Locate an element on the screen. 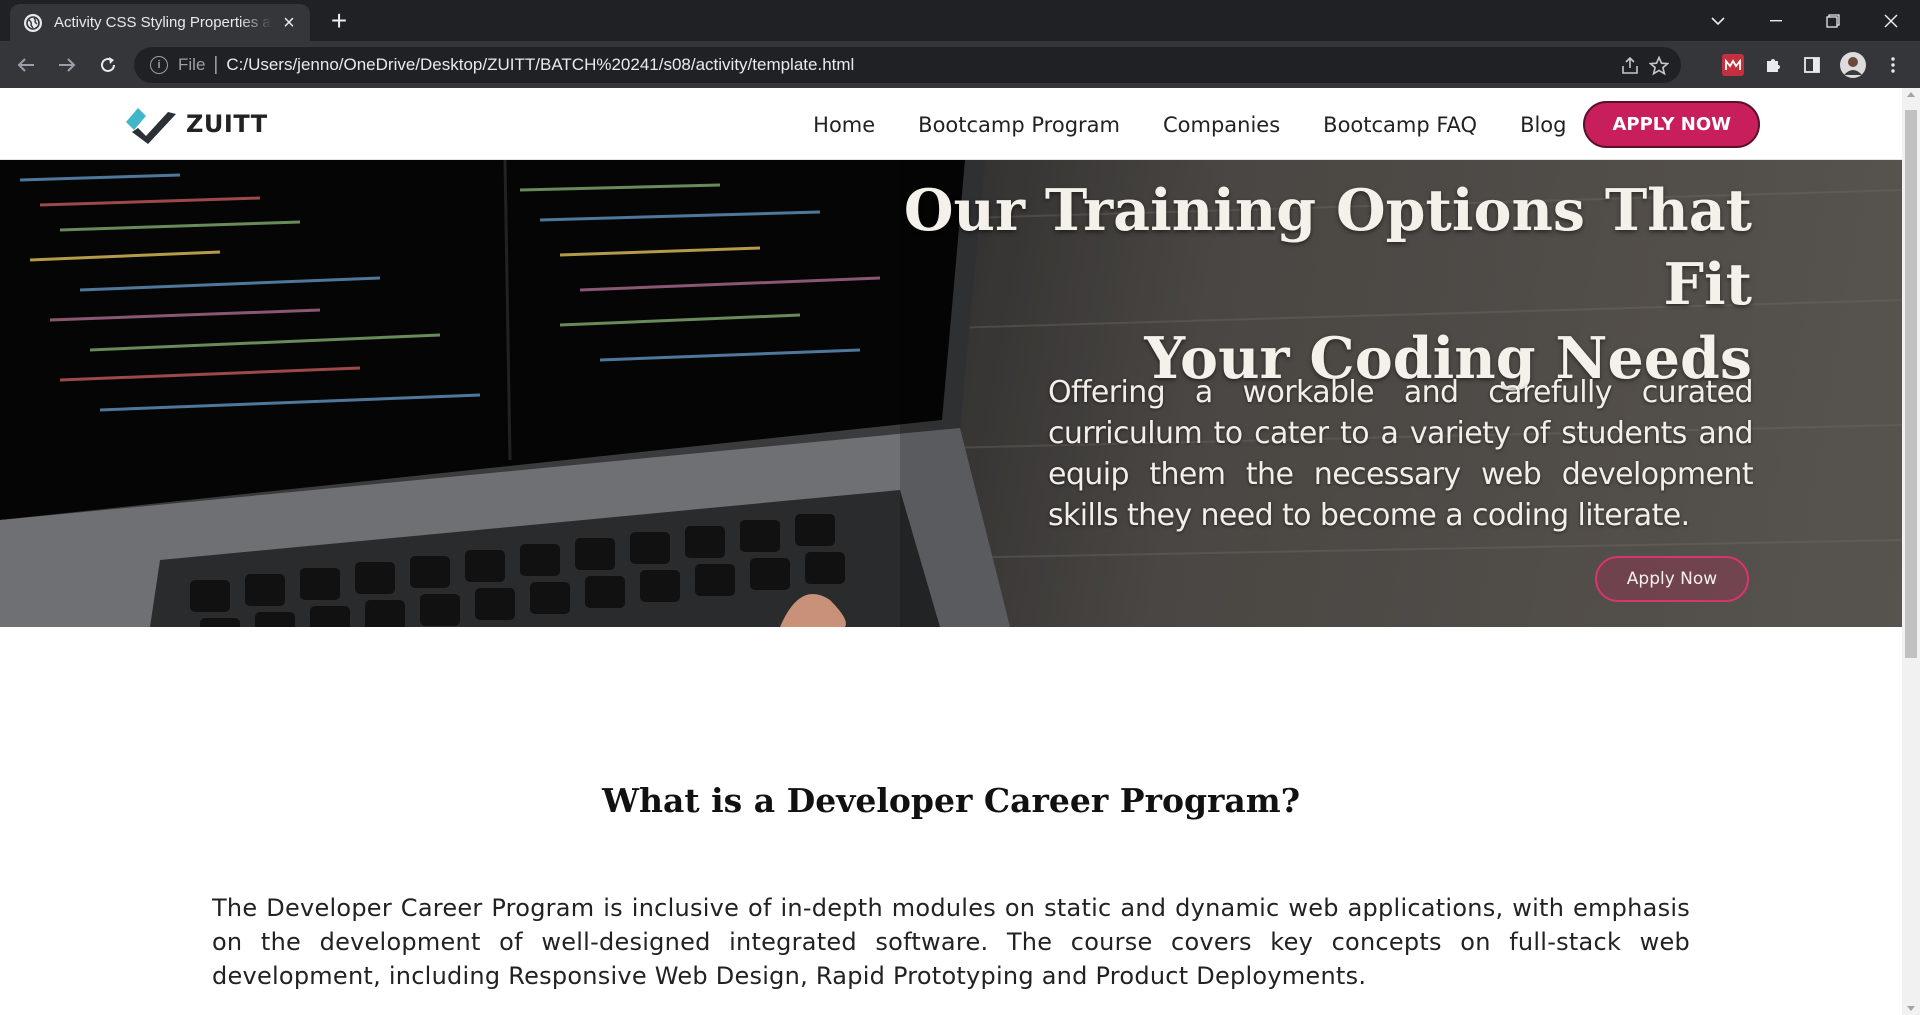 The width and height of the screenshot is (1920, 1015). nav-link-companies: Companies is located at coordinates (1221, 125).